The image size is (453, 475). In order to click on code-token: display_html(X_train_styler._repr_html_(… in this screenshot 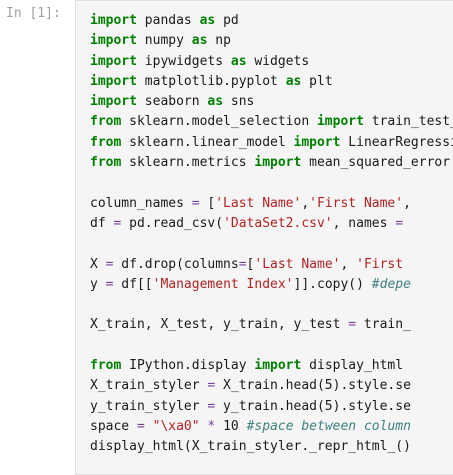, I will do `click(250, 447)`.